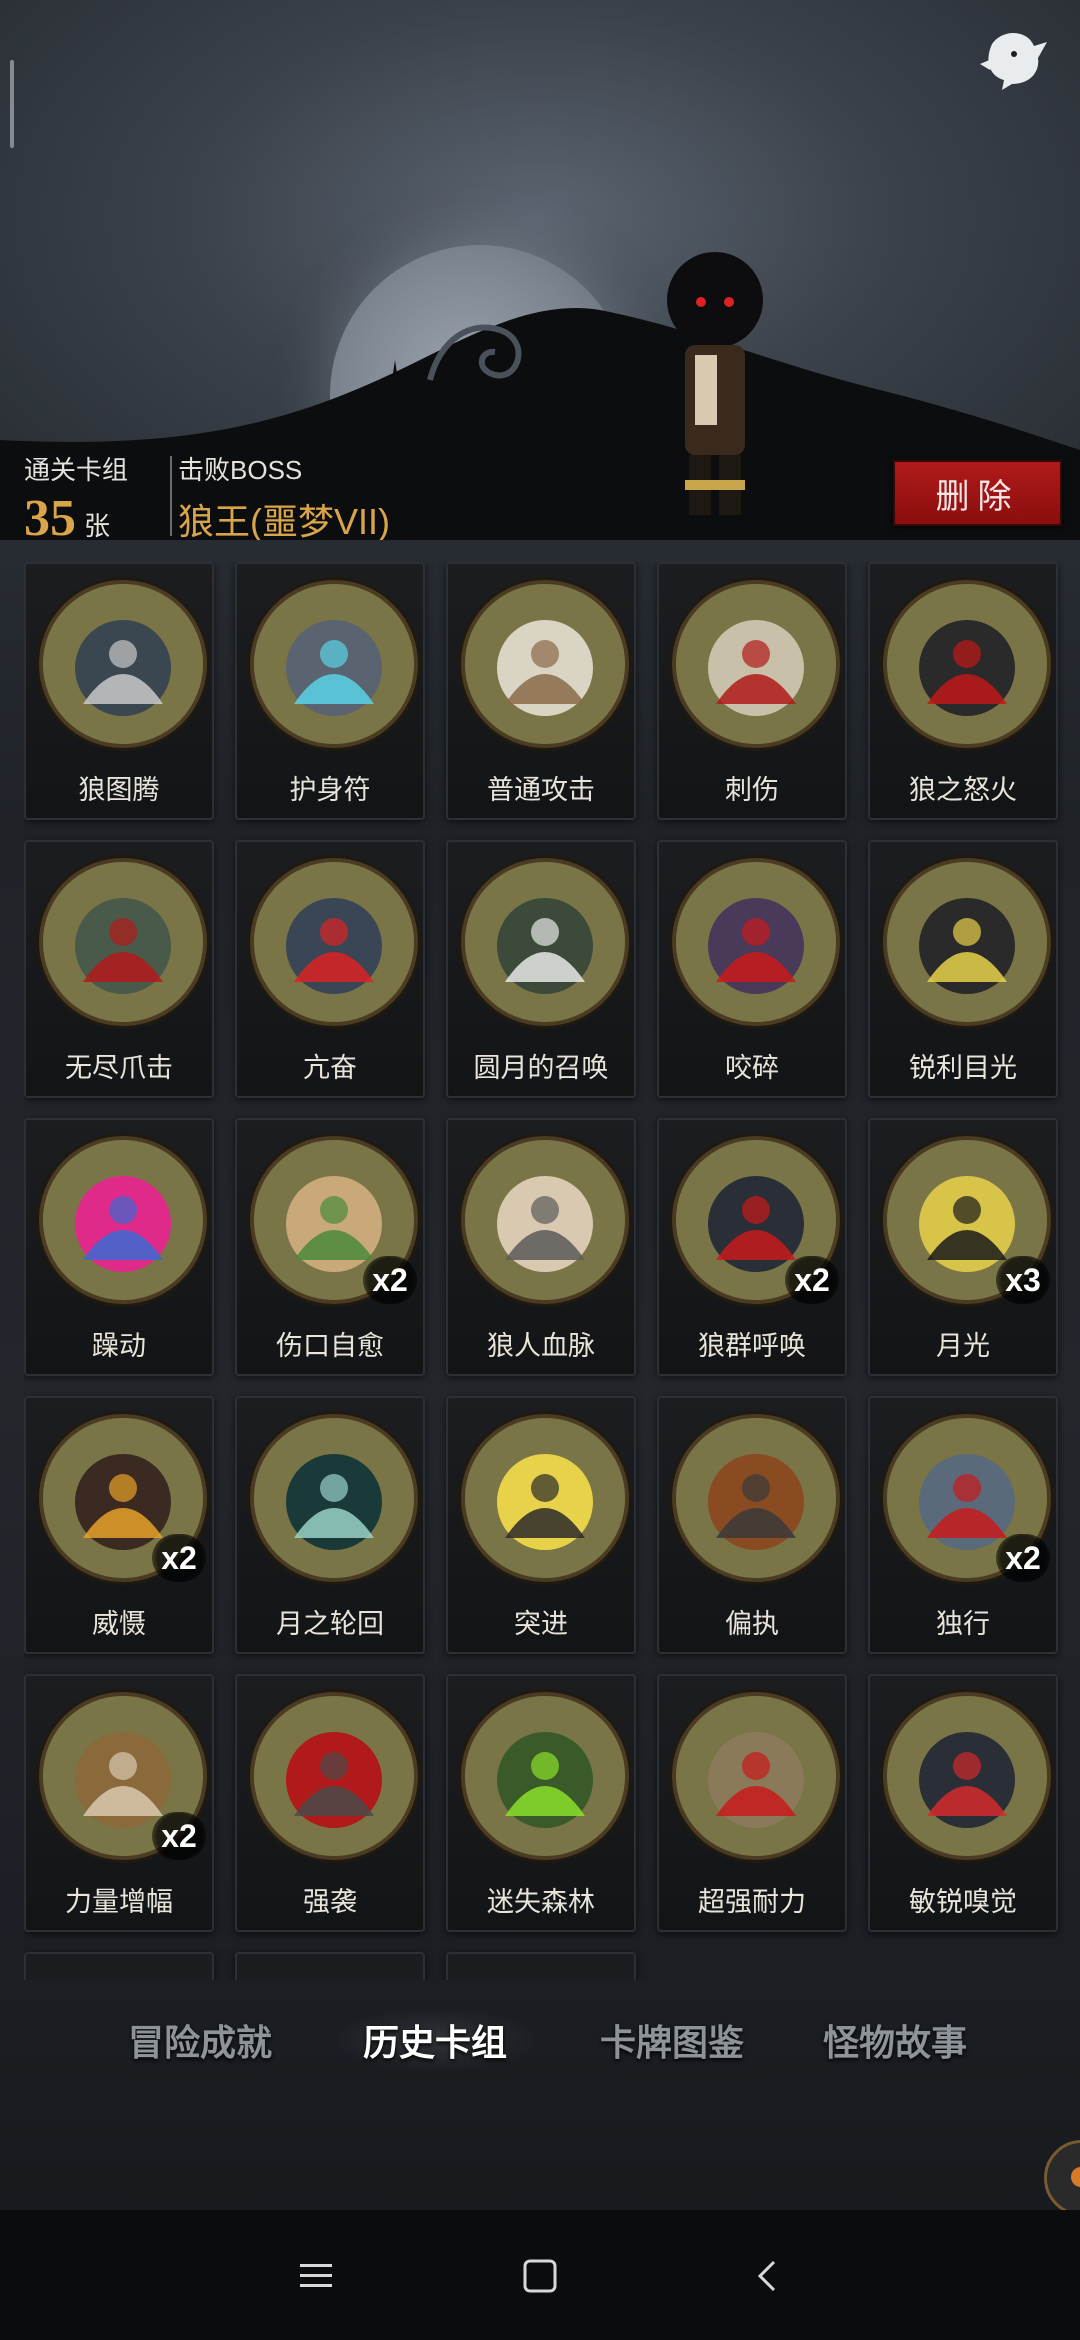 The height and width of the screenshot is (2340, 1080). Describe the element at coordinates (330, 790) in the screenshot. I see `card-name: 护身符` at that location.